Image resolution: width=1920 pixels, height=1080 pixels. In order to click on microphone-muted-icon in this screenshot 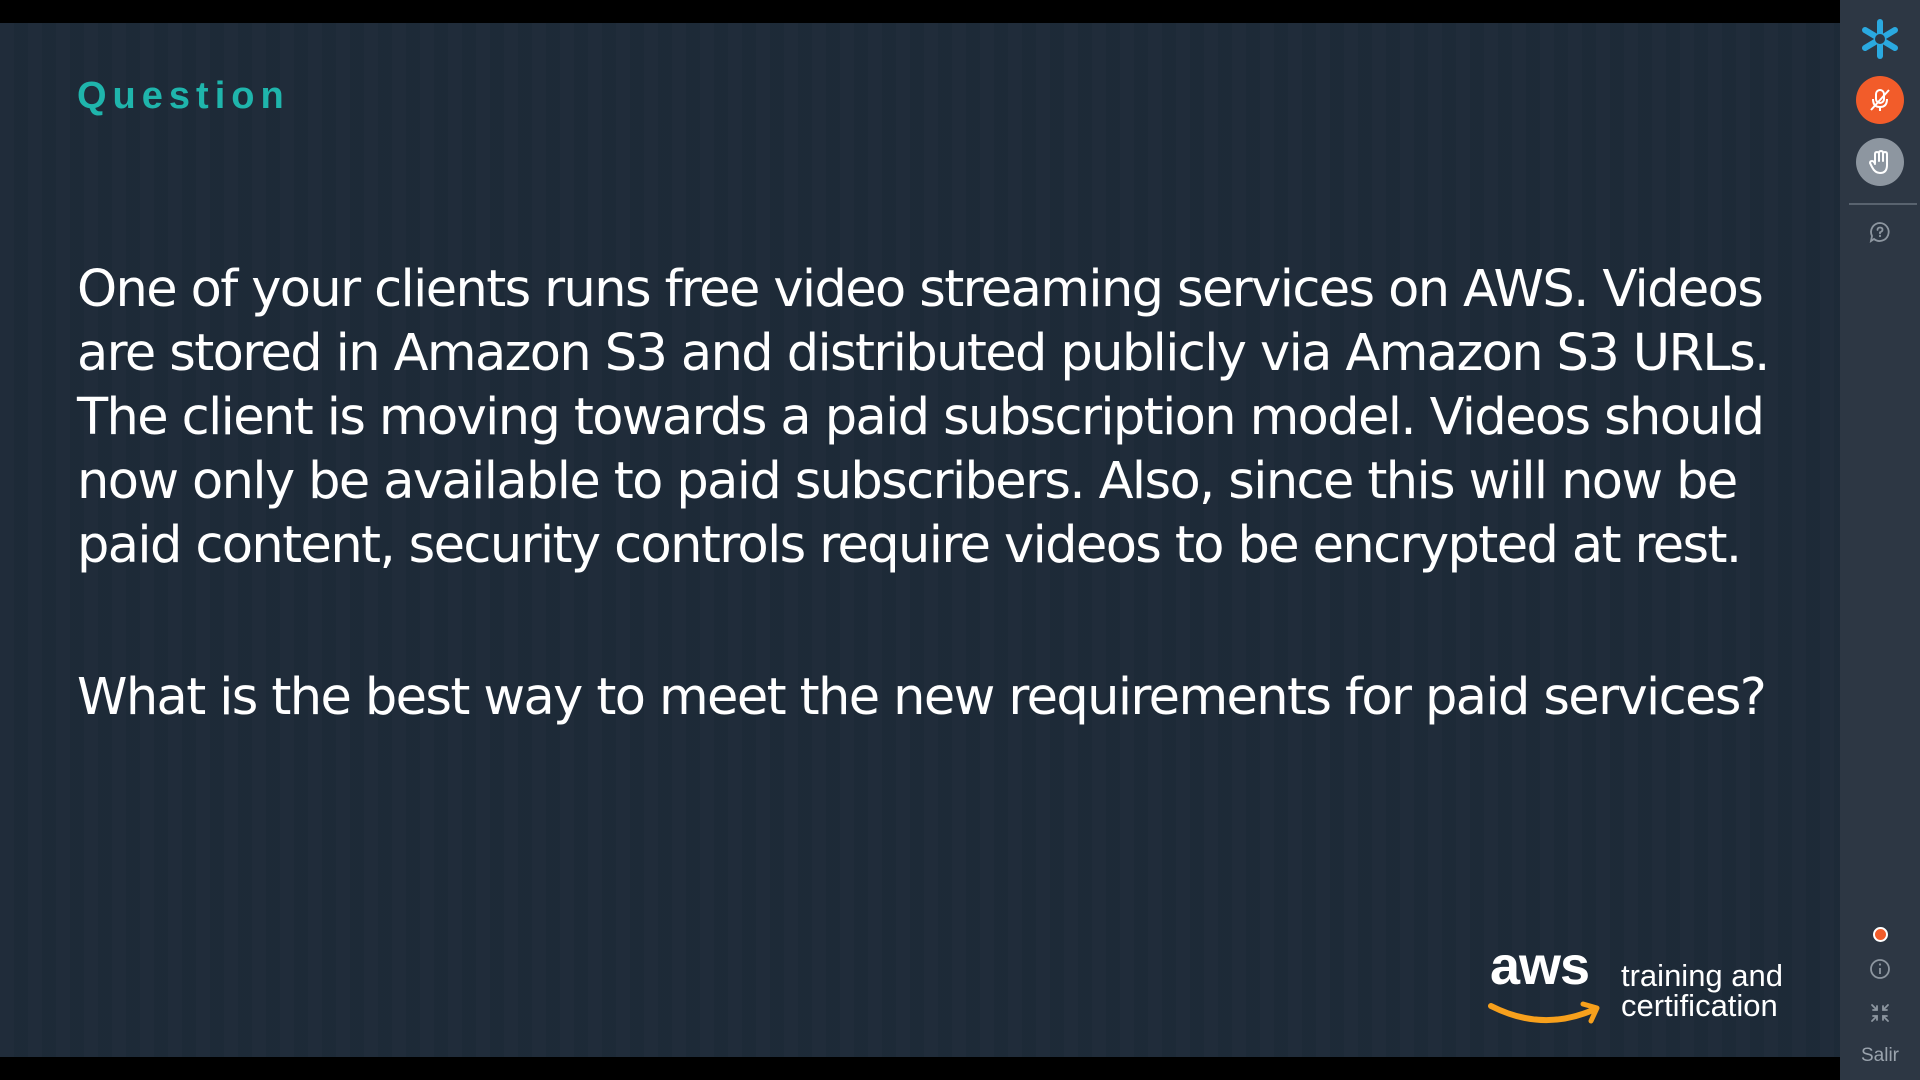, I will do `click(1880, 100)`.